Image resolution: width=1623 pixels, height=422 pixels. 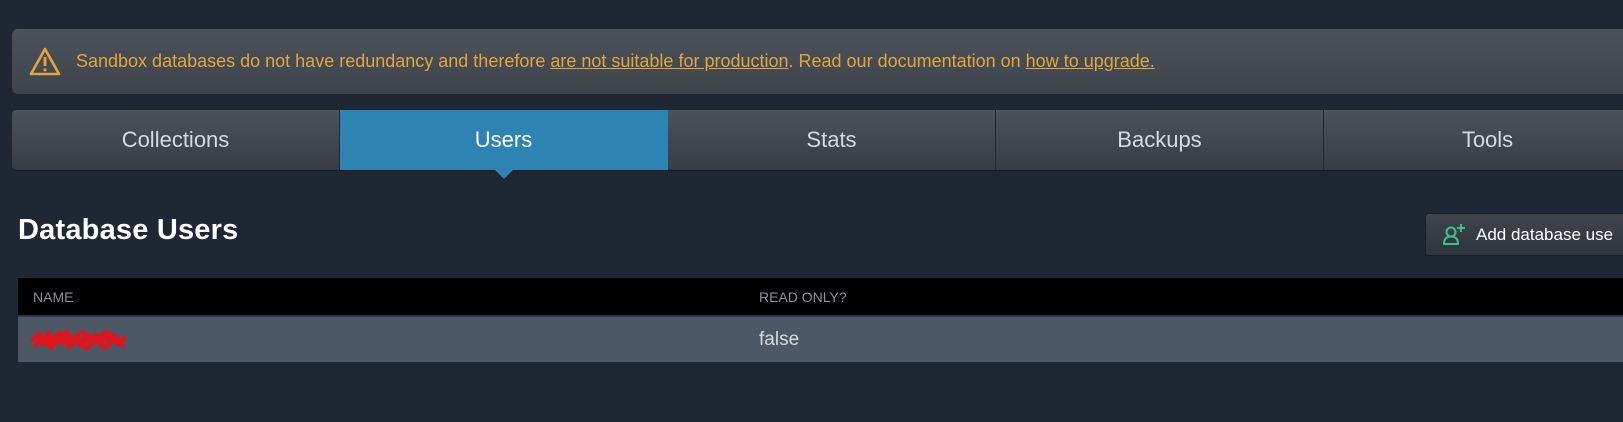 I want to click on column-header-name: NAME, so click(x=53, y=297).